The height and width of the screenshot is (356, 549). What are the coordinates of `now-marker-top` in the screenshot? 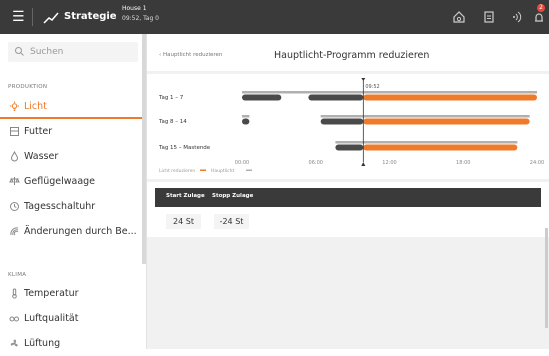 It's located at (363, 79).